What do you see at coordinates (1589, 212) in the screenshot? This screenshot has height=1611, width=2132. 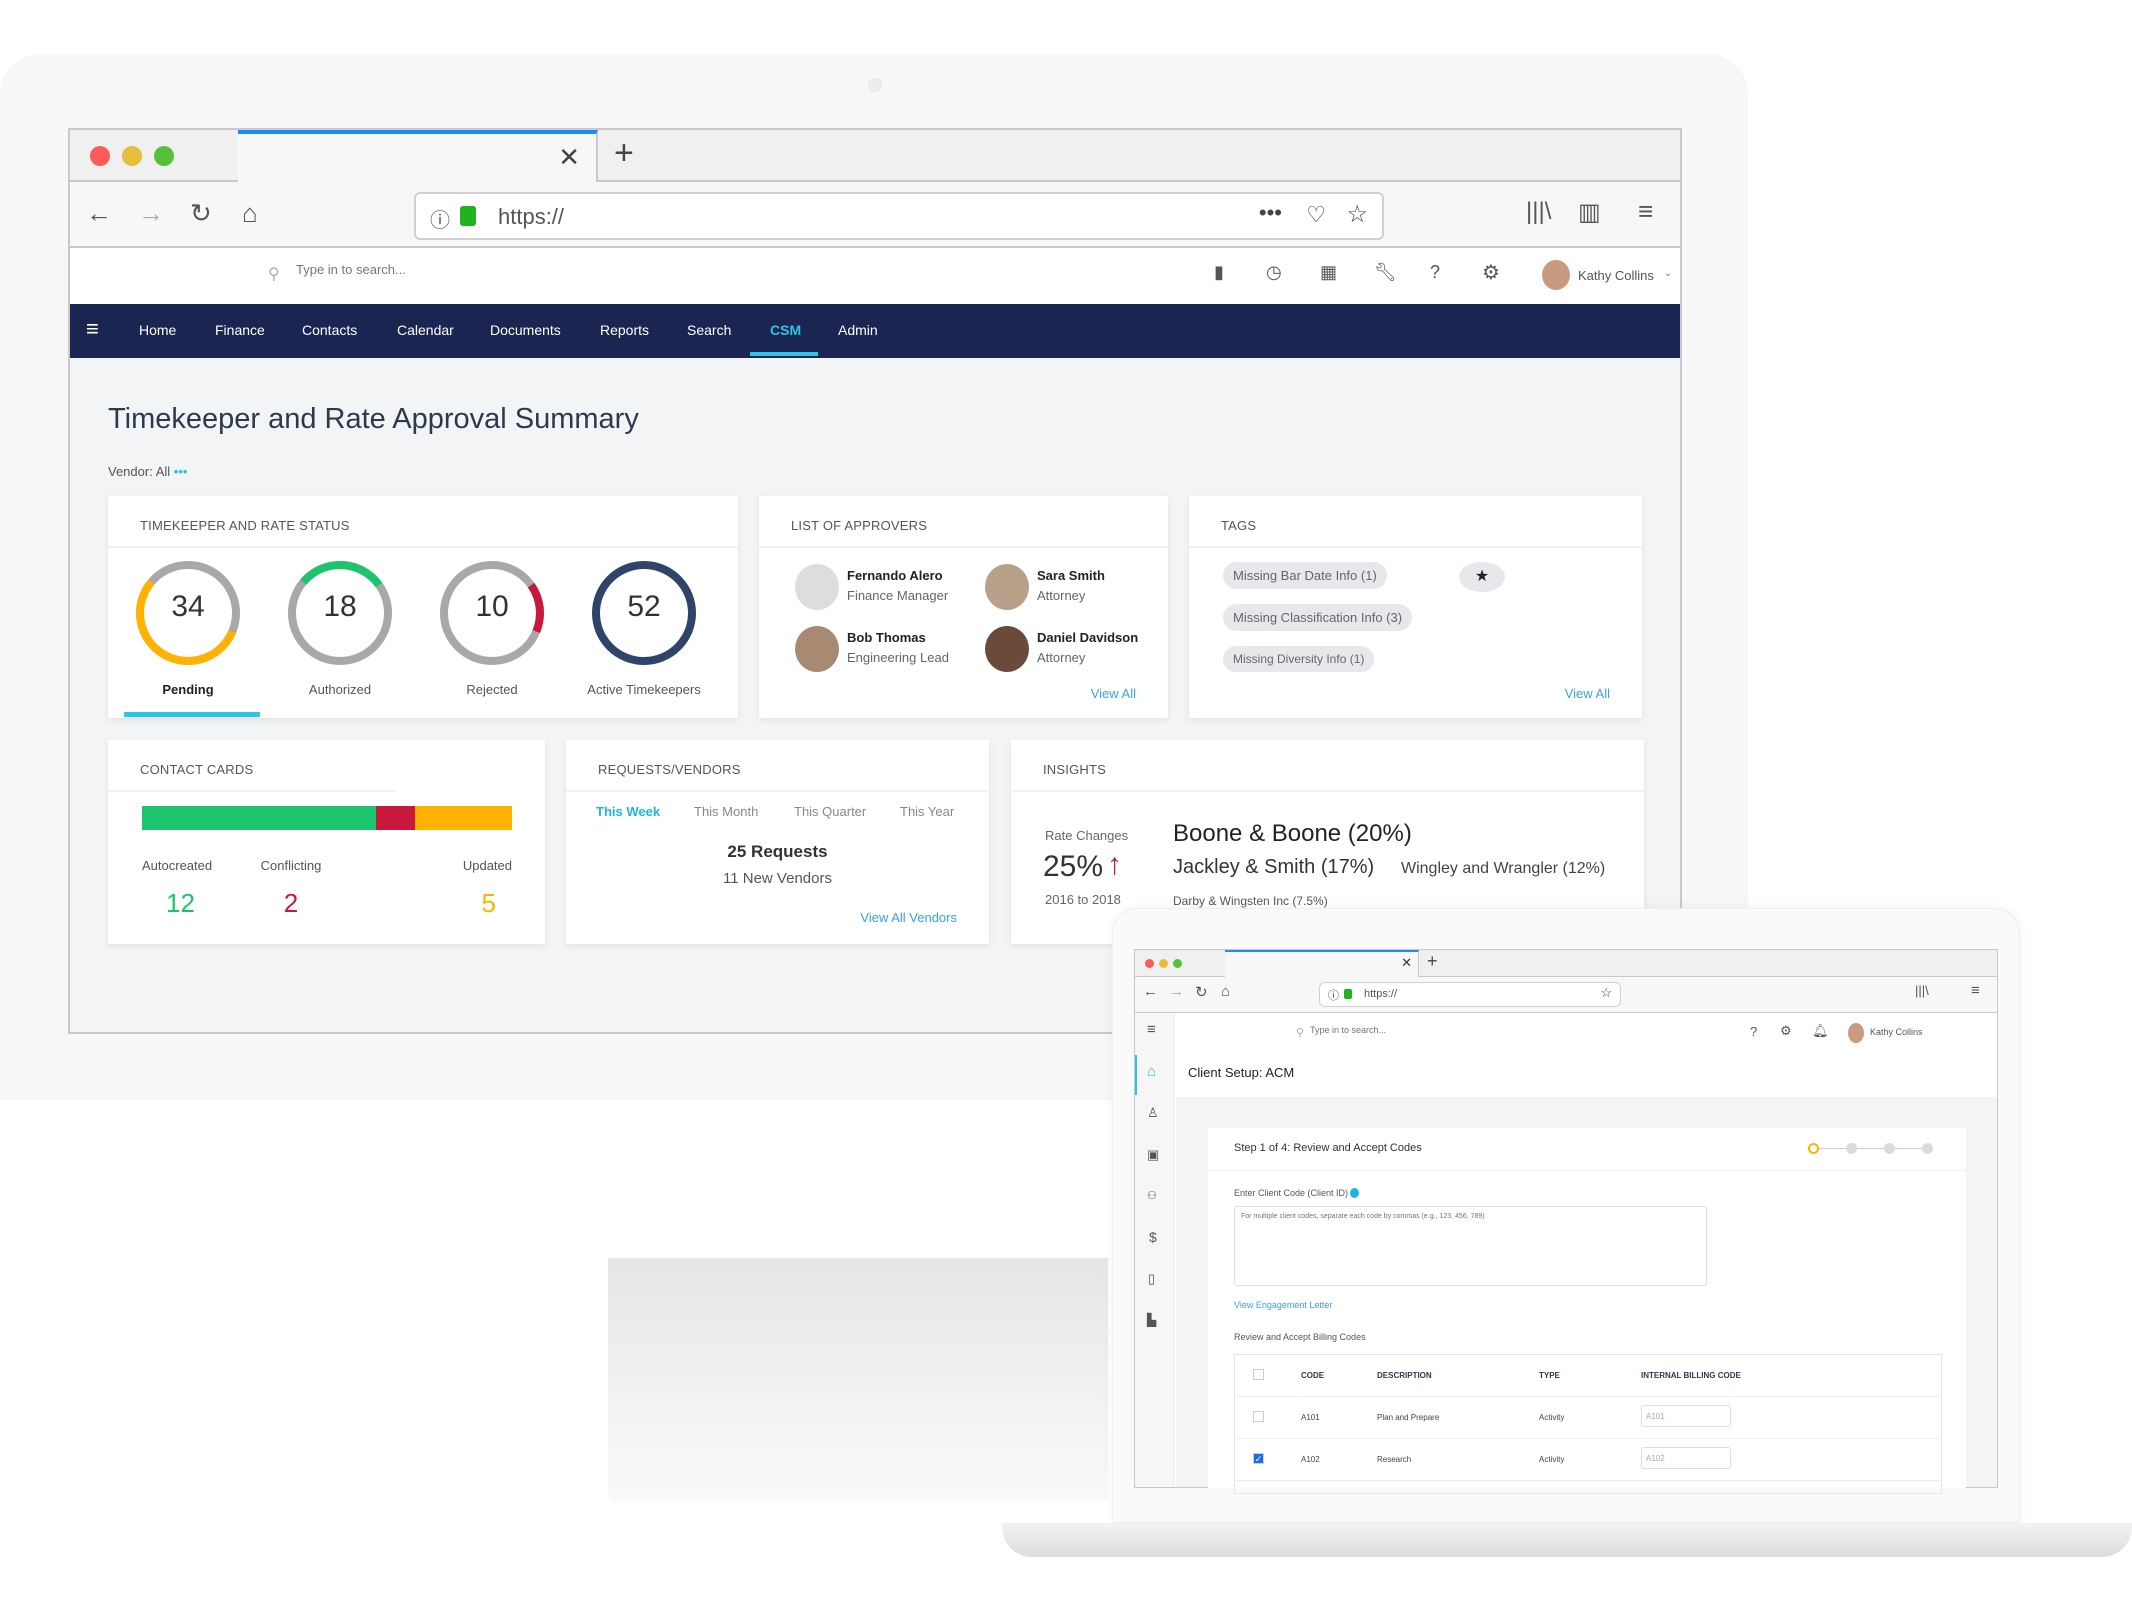 I see `sidebar-icon: ▥` at bounding box center [1589, 212].